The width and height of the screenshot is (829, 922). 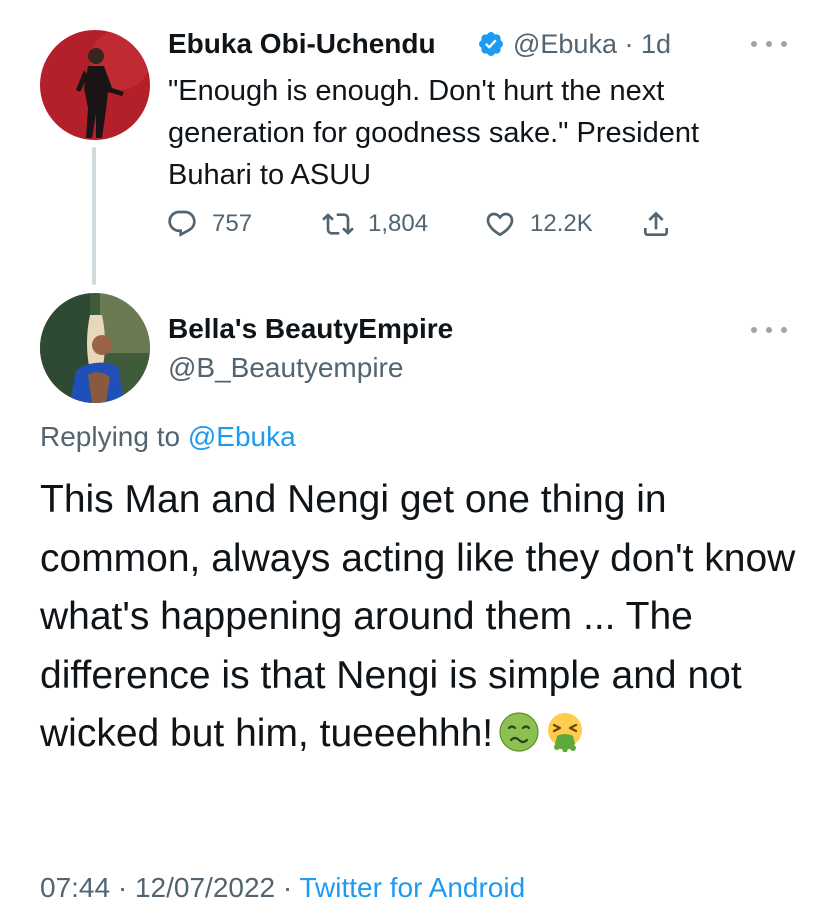 I want to click on reply-author-avatar, so click(x=95, y=348).